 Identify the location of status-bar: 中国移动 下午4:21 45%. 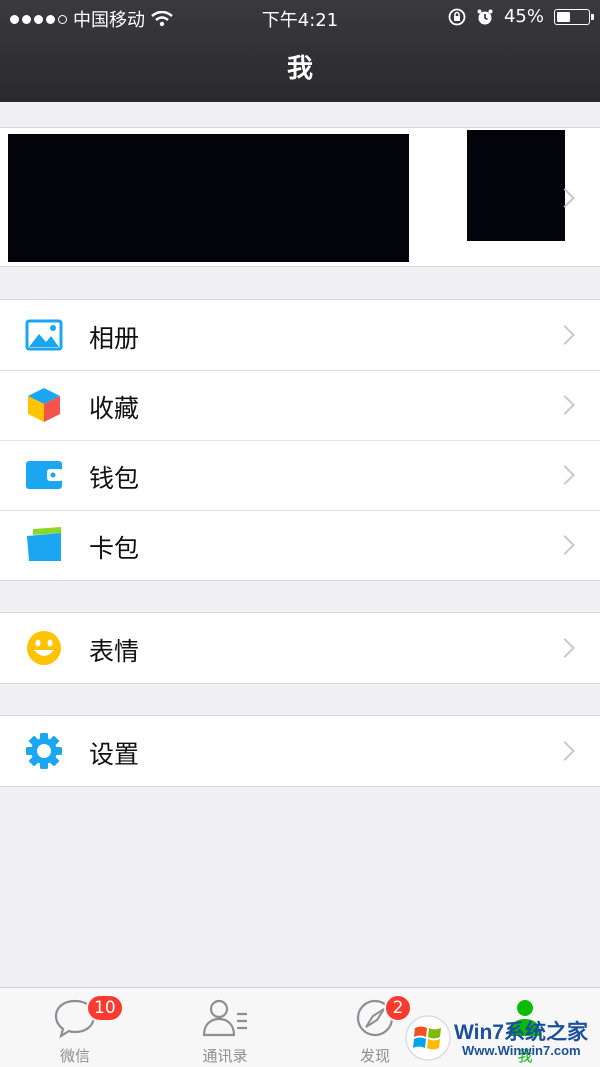
(300, 17).